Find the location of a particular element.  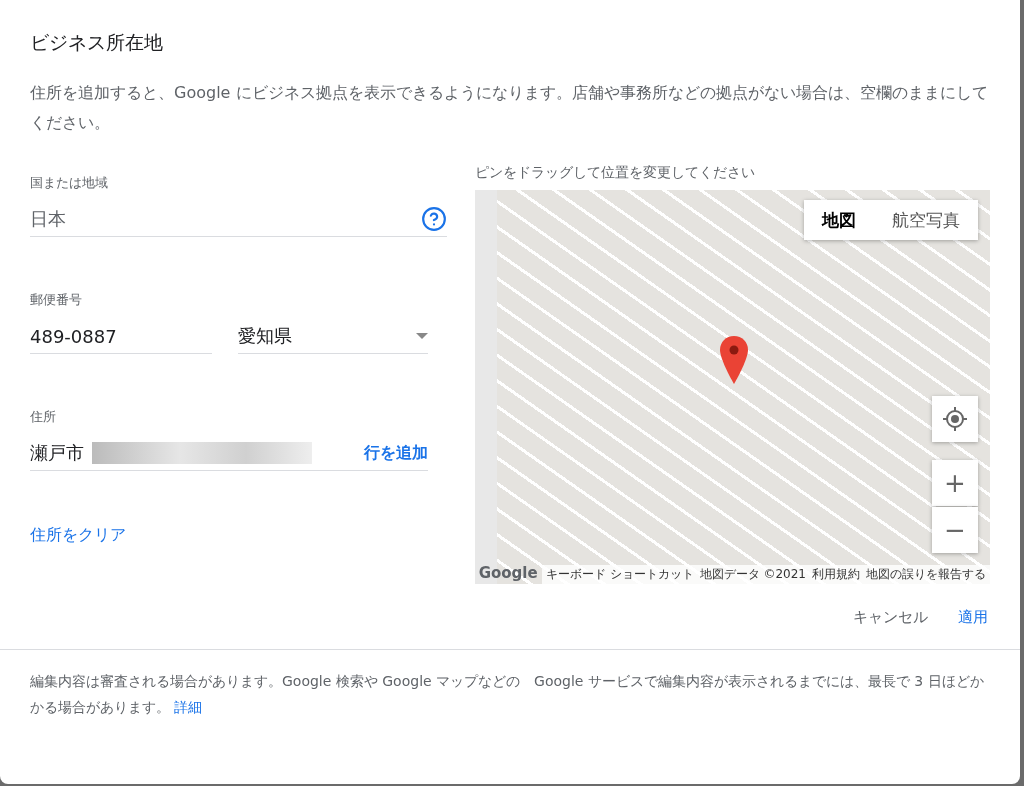

map-footer-link: 利用規約 is located at coordinates (836, 574).